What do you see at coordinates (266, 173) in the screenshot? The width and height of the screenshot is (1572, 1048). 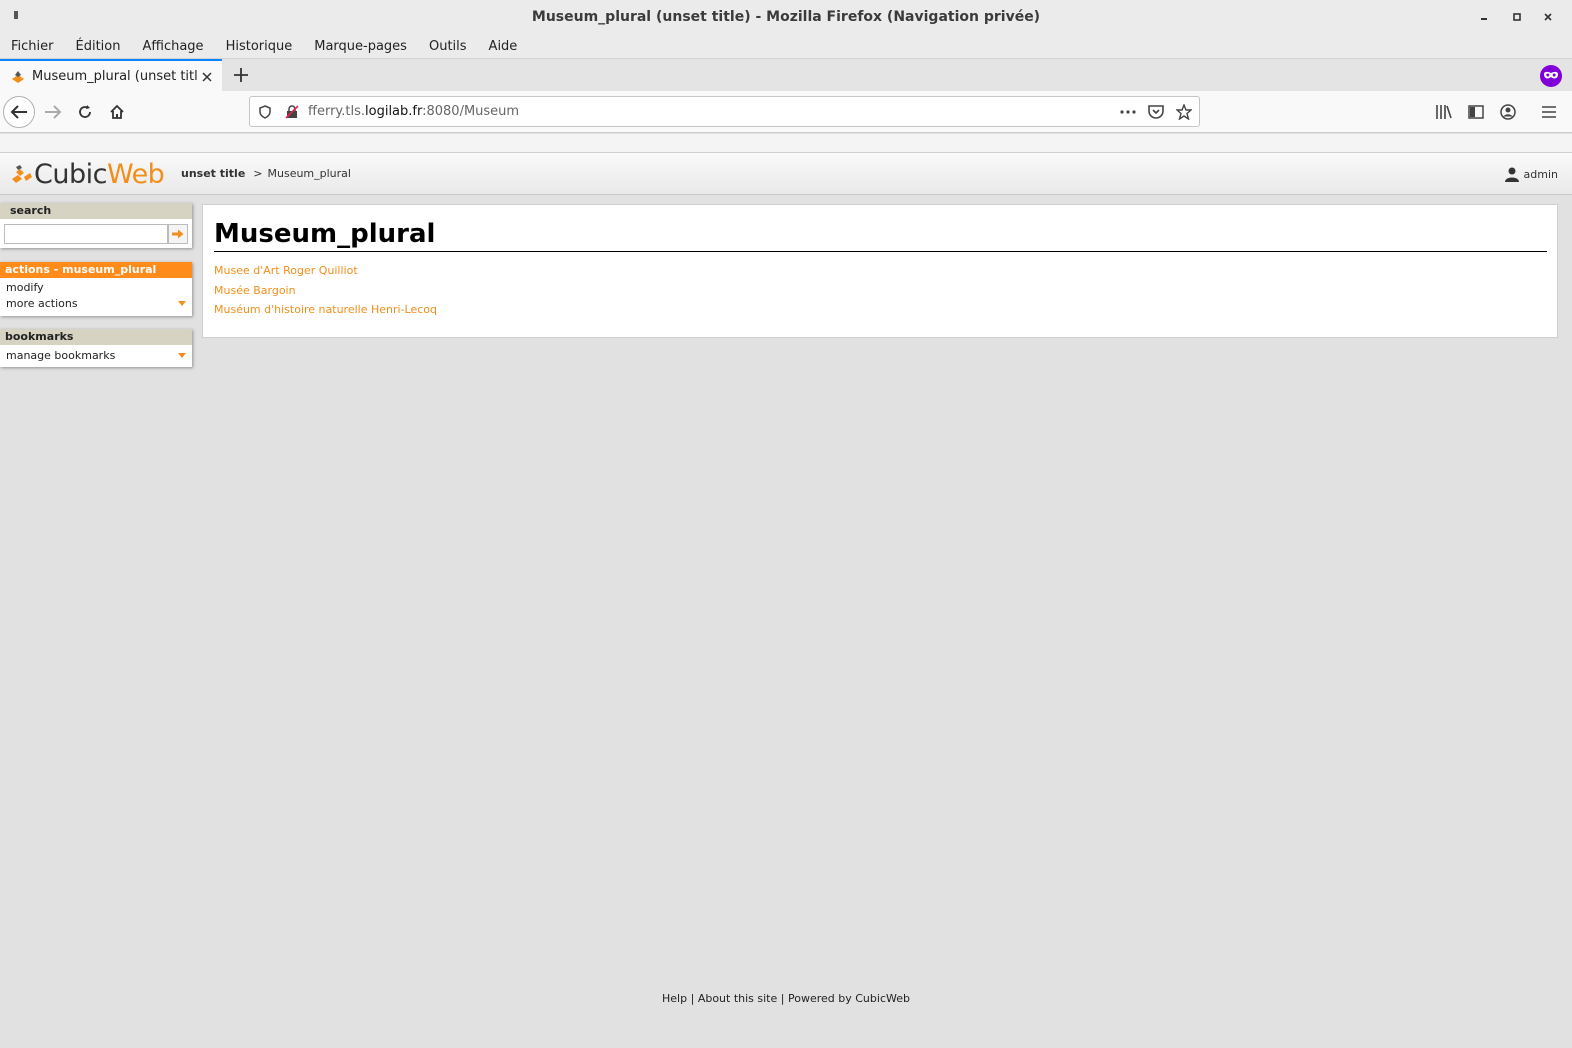 I see `breadcrumb: unset title > Museum_plural` at bounding box center [266, 173].